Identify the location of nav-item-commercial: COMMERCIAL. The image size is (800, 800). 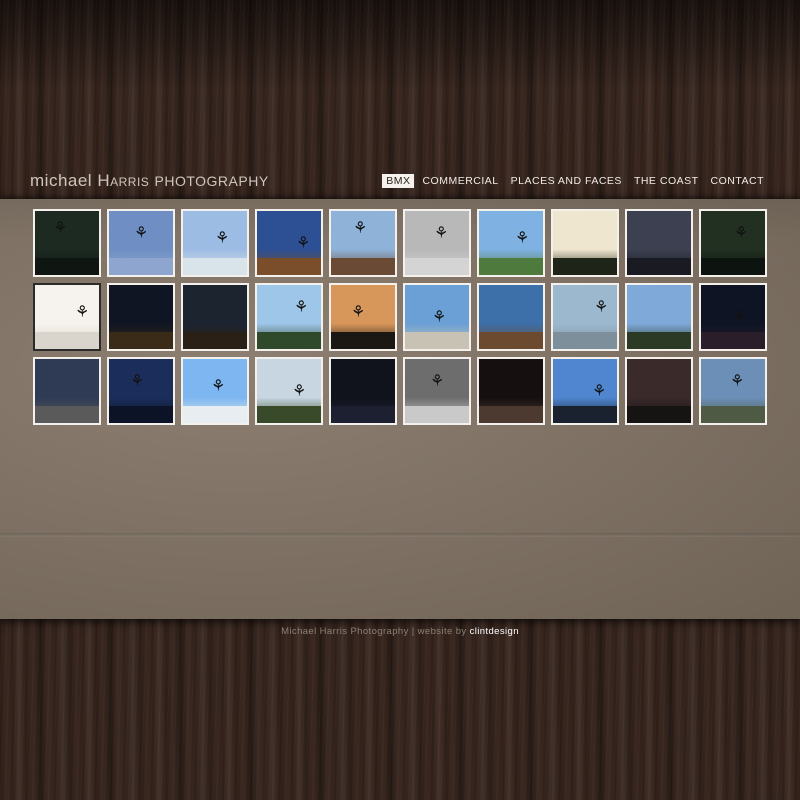
(460, 181).